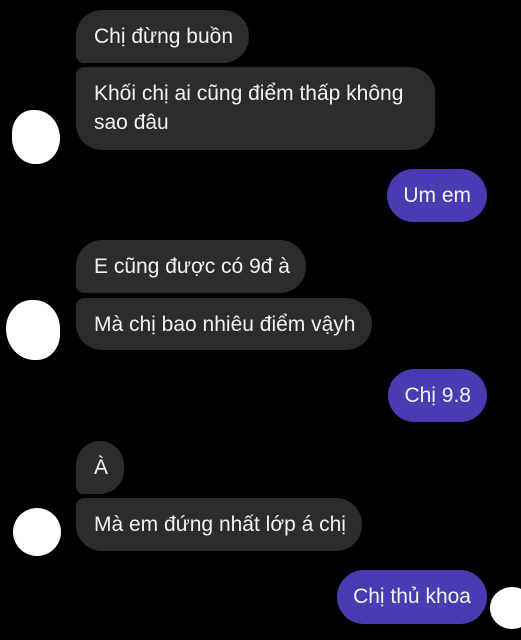  Describe the element at coordinates (412, 597) in the screenshot. I see `outgoing-message: Chị thủ khoa` at that location.